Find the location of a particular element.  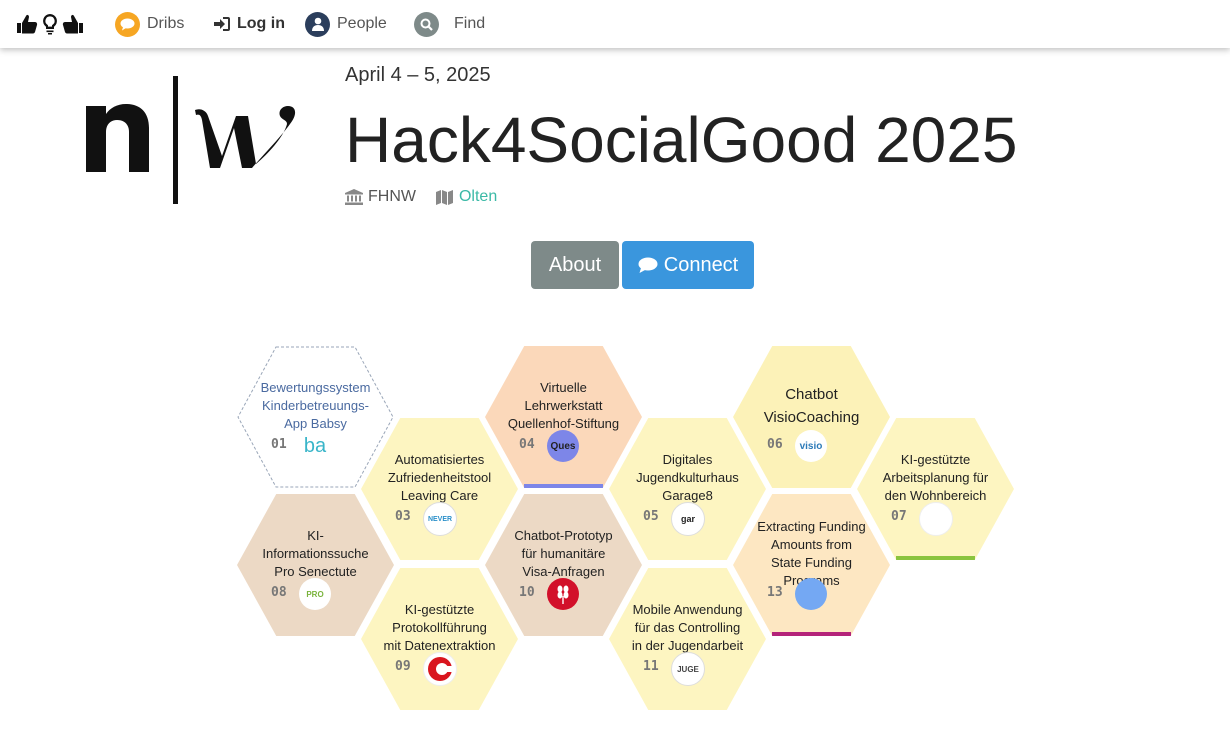

project-logo: gar is located at coordinates (688, 519).